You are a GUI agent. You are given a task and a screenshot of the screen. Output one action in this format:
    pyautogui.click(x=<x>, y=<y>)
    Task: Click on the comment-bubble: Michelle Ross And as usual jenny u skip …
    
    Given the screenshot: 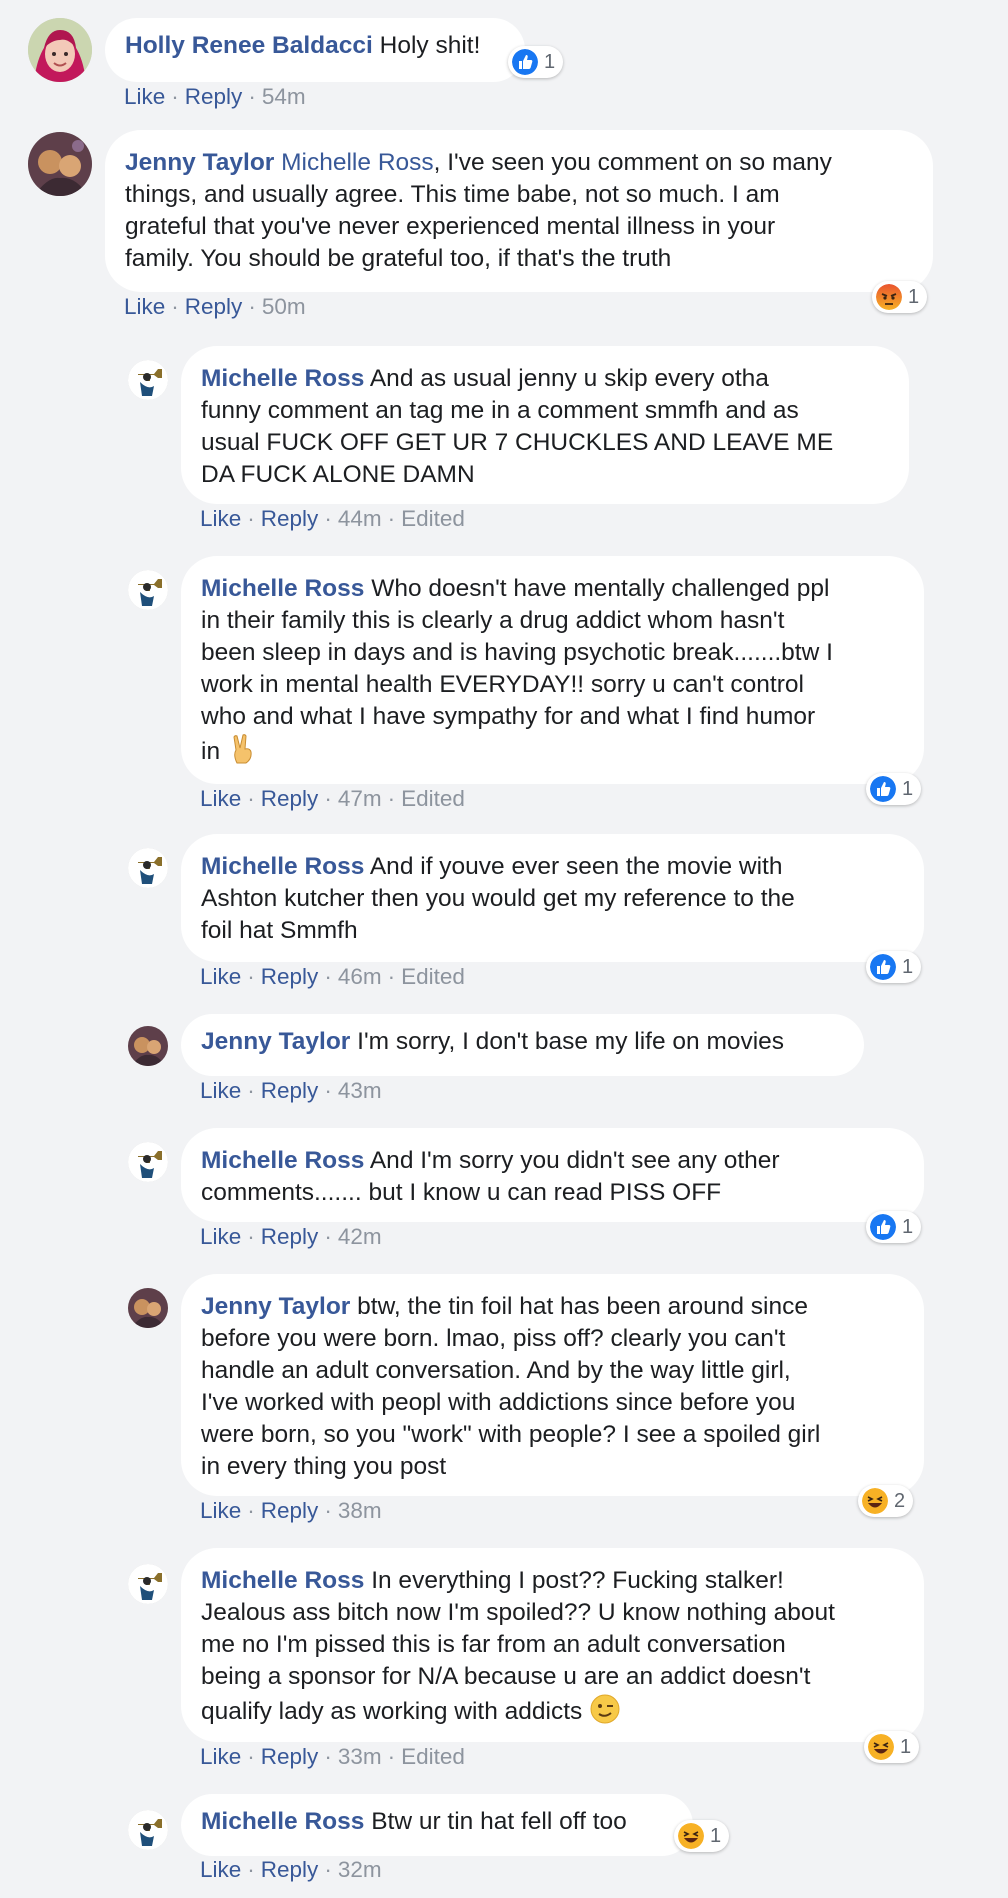 What is the action you would take?
    pyautogui.click(x=545, y=425)
    